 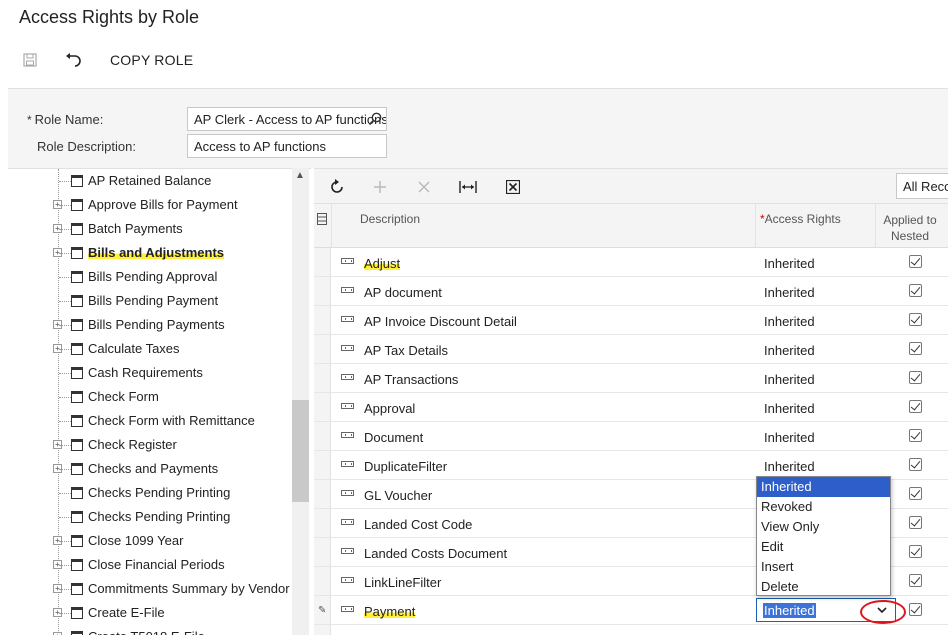 What do you see at coordinates (910, 228) in the screenshot?
I see `column-applied-to-nested: Applied to Nested` at bounding box center [910, 228].